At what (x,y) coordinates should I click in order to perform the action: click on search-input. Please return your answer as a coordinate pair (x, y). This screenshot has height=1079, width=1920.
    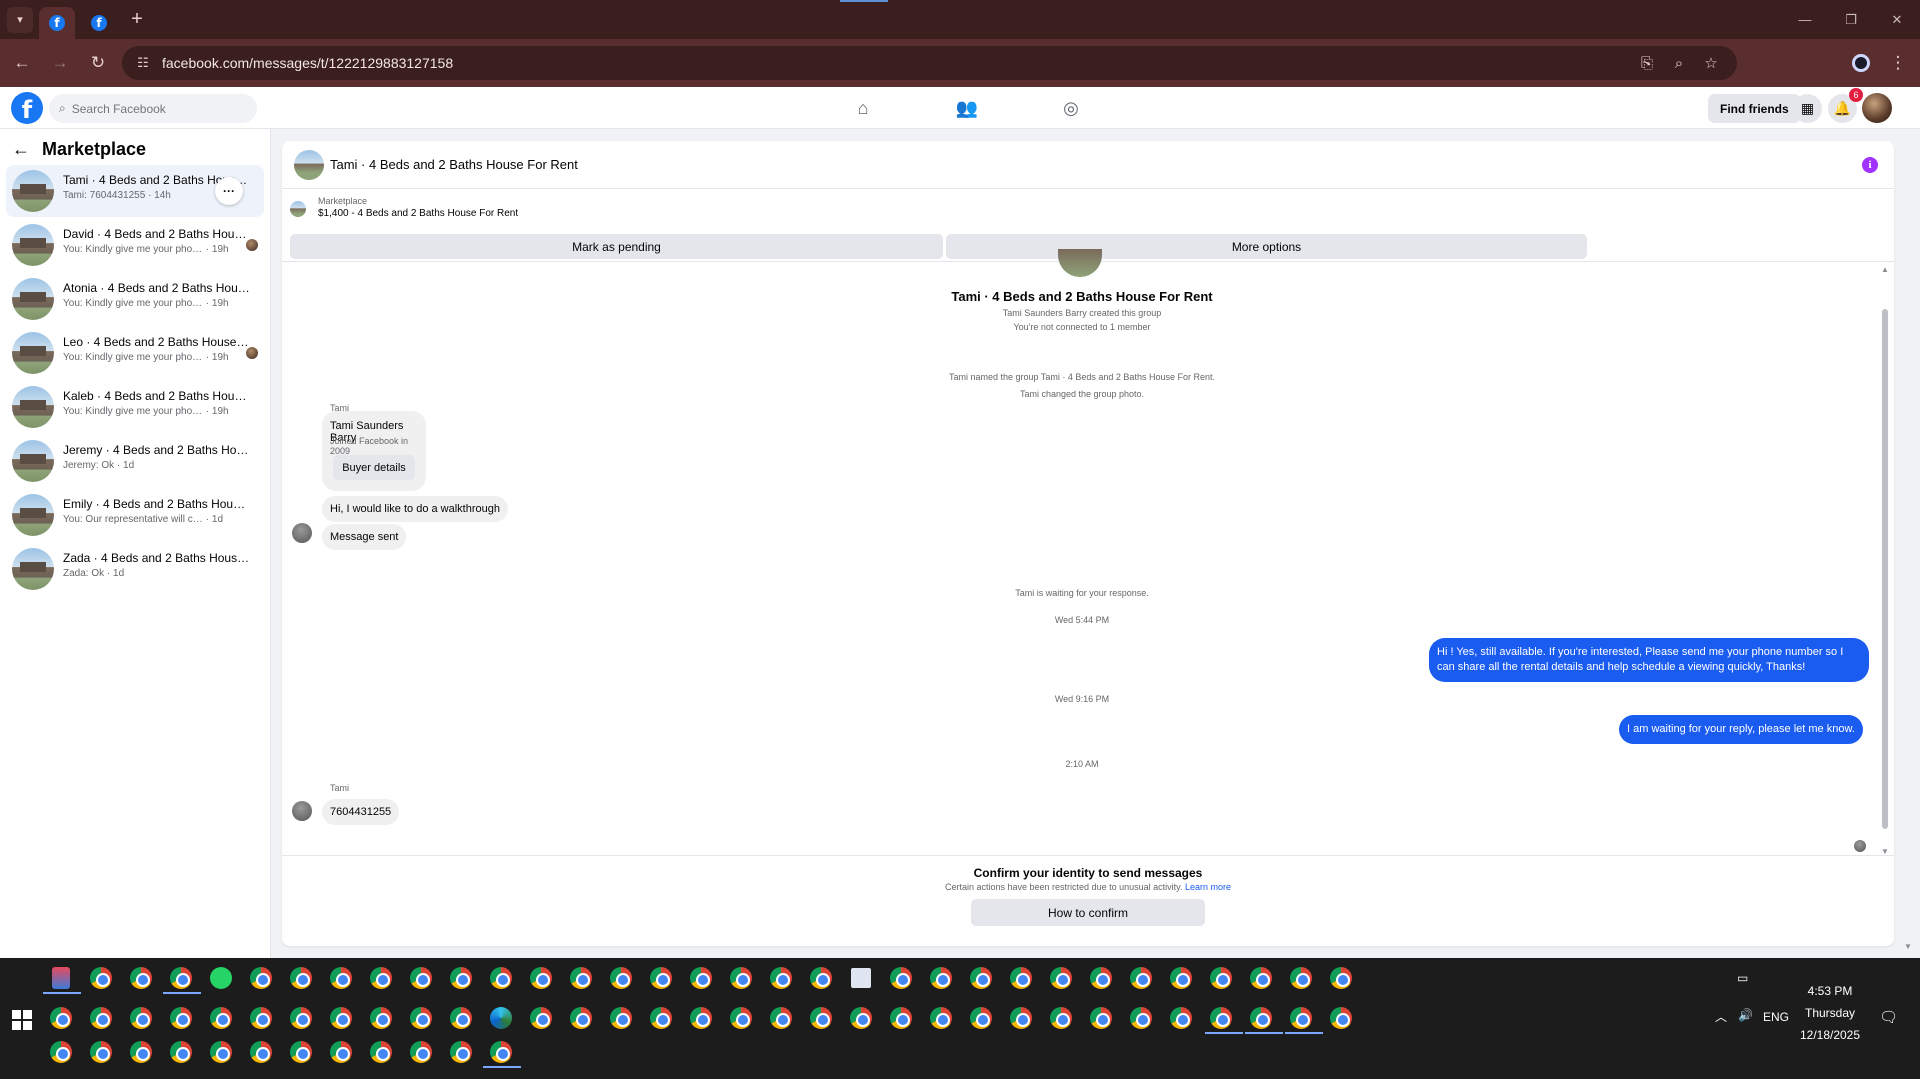
    Looking at the image, I should click on (151, 108).